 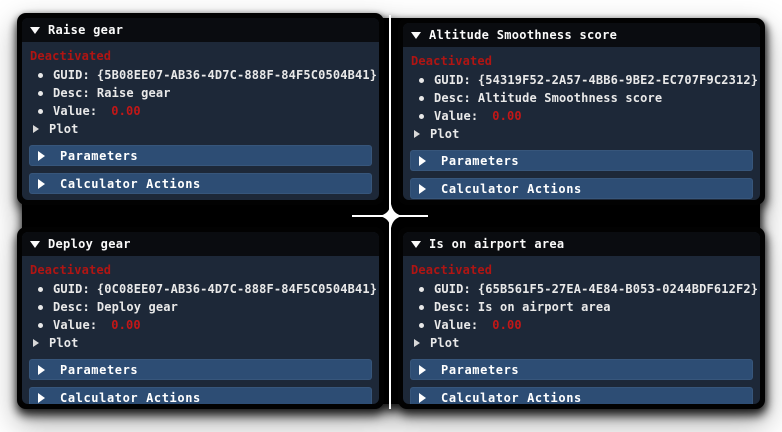 What do you see at coordinates (200, 93) in the screenshot?
I see `desc-row: Desc: Raise gear` at bounding box center [200, 93].